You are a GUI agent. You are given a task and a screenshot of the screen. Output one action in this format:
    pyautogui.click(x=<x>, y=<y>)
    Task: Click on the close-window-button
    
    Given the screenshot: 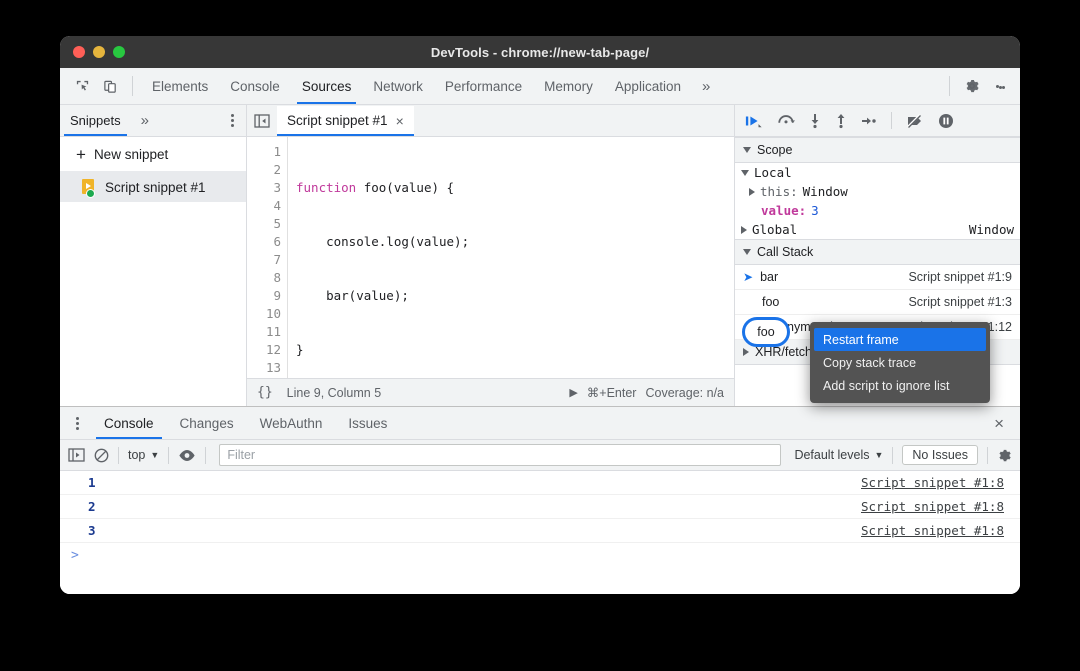 What is the action you would take?
    pyautogui.click(x=79, y=52)
    